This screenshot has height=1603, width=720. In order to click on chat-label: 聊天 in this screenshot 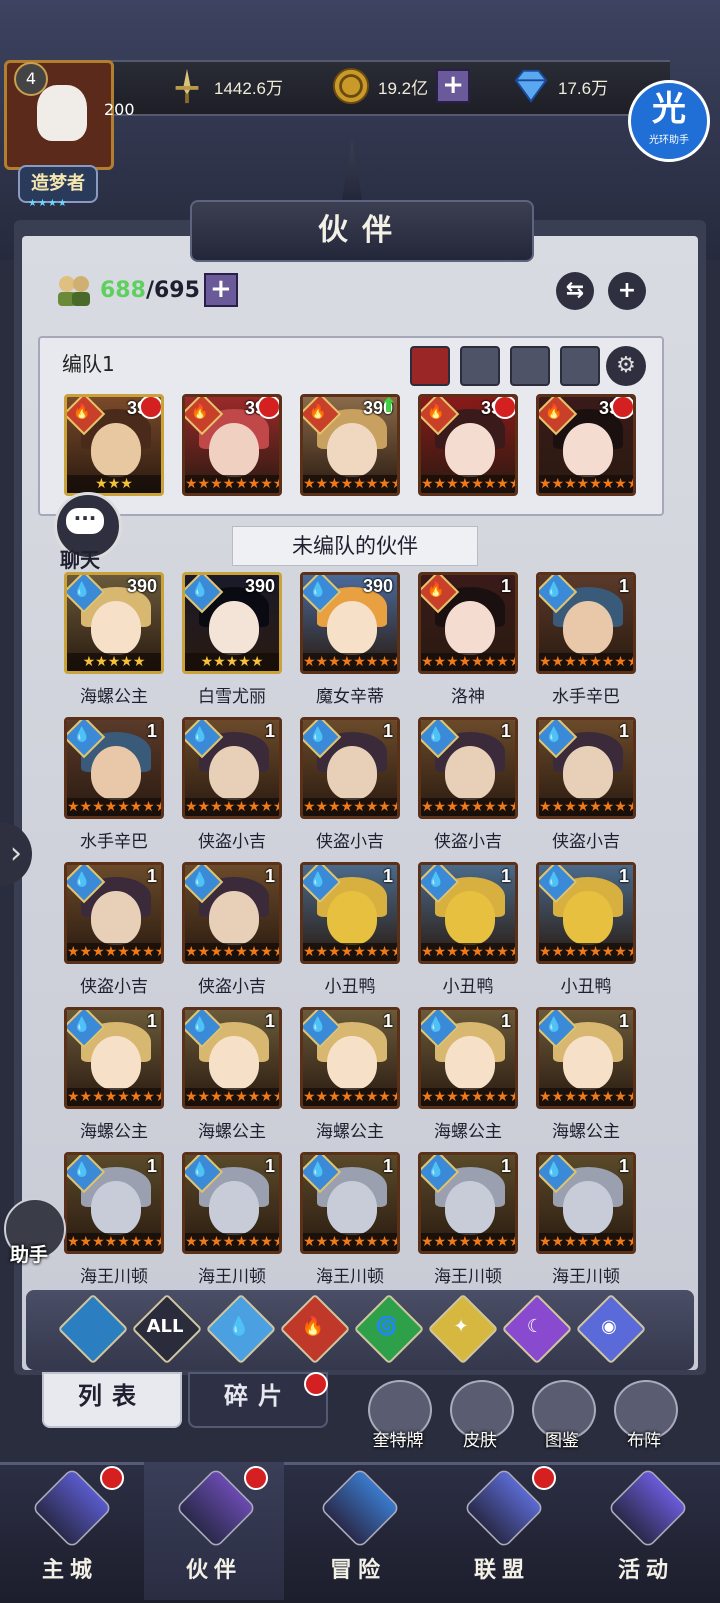, I will do `click(80, 560)`.